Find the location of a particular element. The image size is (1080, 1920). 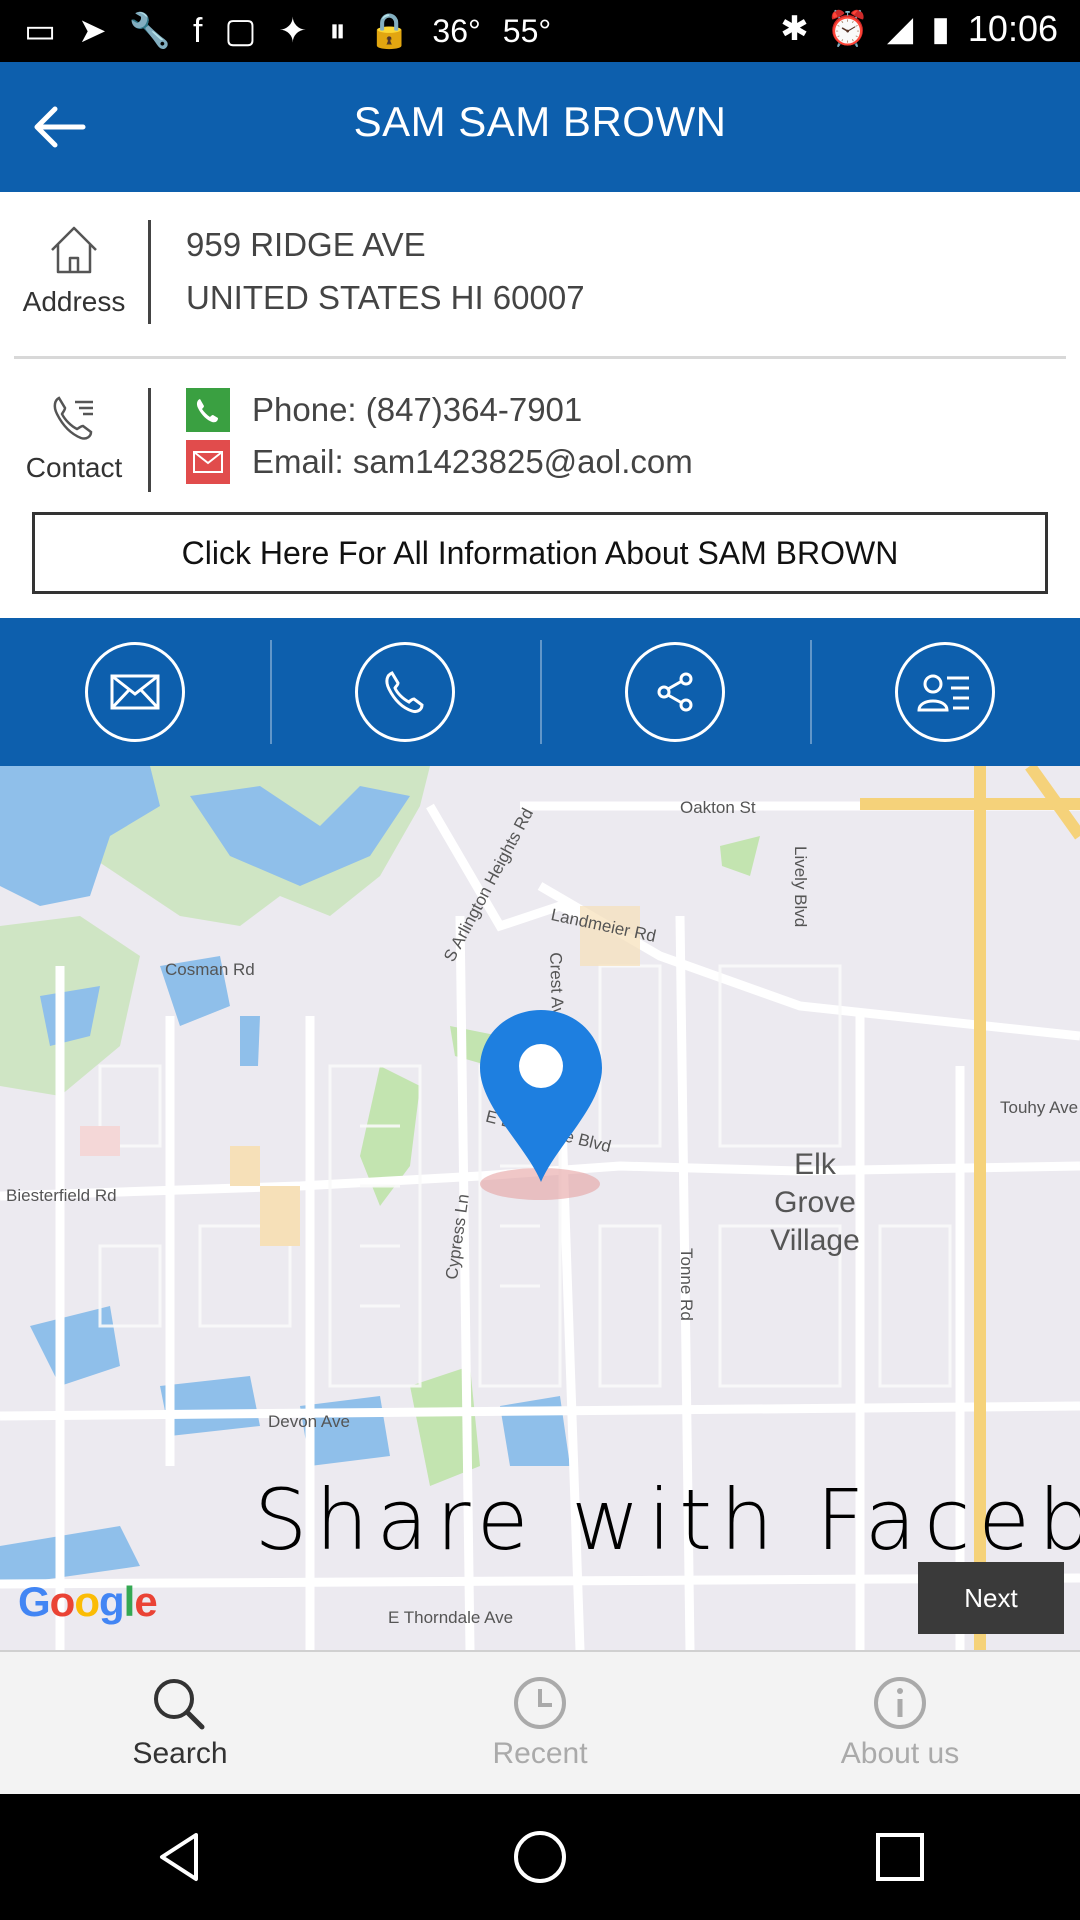

email-text: Email: sam1423825@aol.com is located at coordinates (472, 461).